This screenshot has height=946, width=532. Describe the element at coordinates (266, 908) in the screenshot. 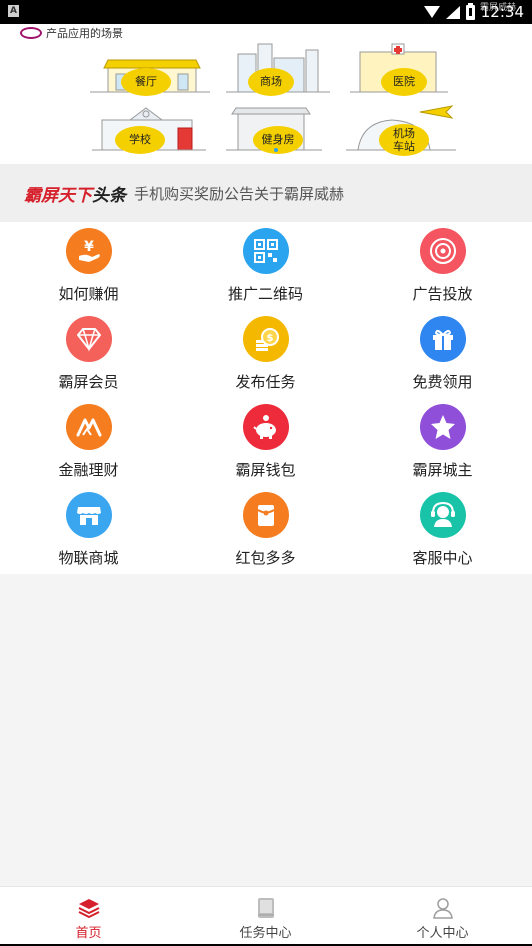

I see `book-icon` at that location.